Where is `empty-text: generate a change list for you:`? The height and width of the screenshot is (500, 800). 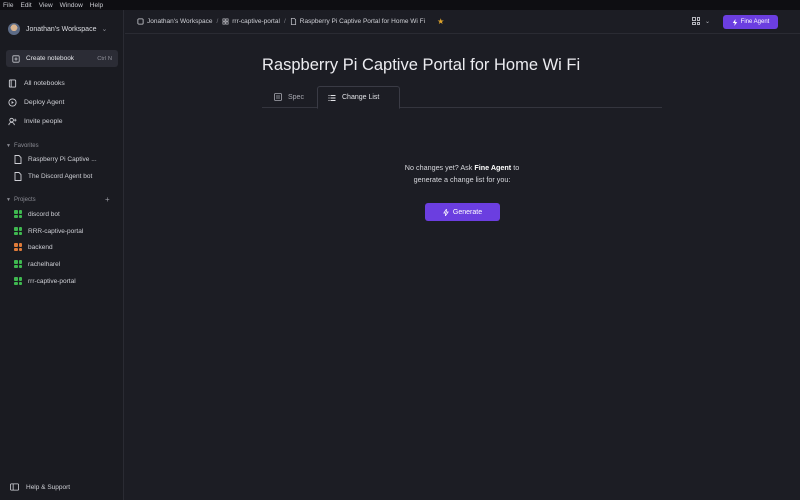 empty-text: generate a change list for you: is located at coordinates (462, 179).